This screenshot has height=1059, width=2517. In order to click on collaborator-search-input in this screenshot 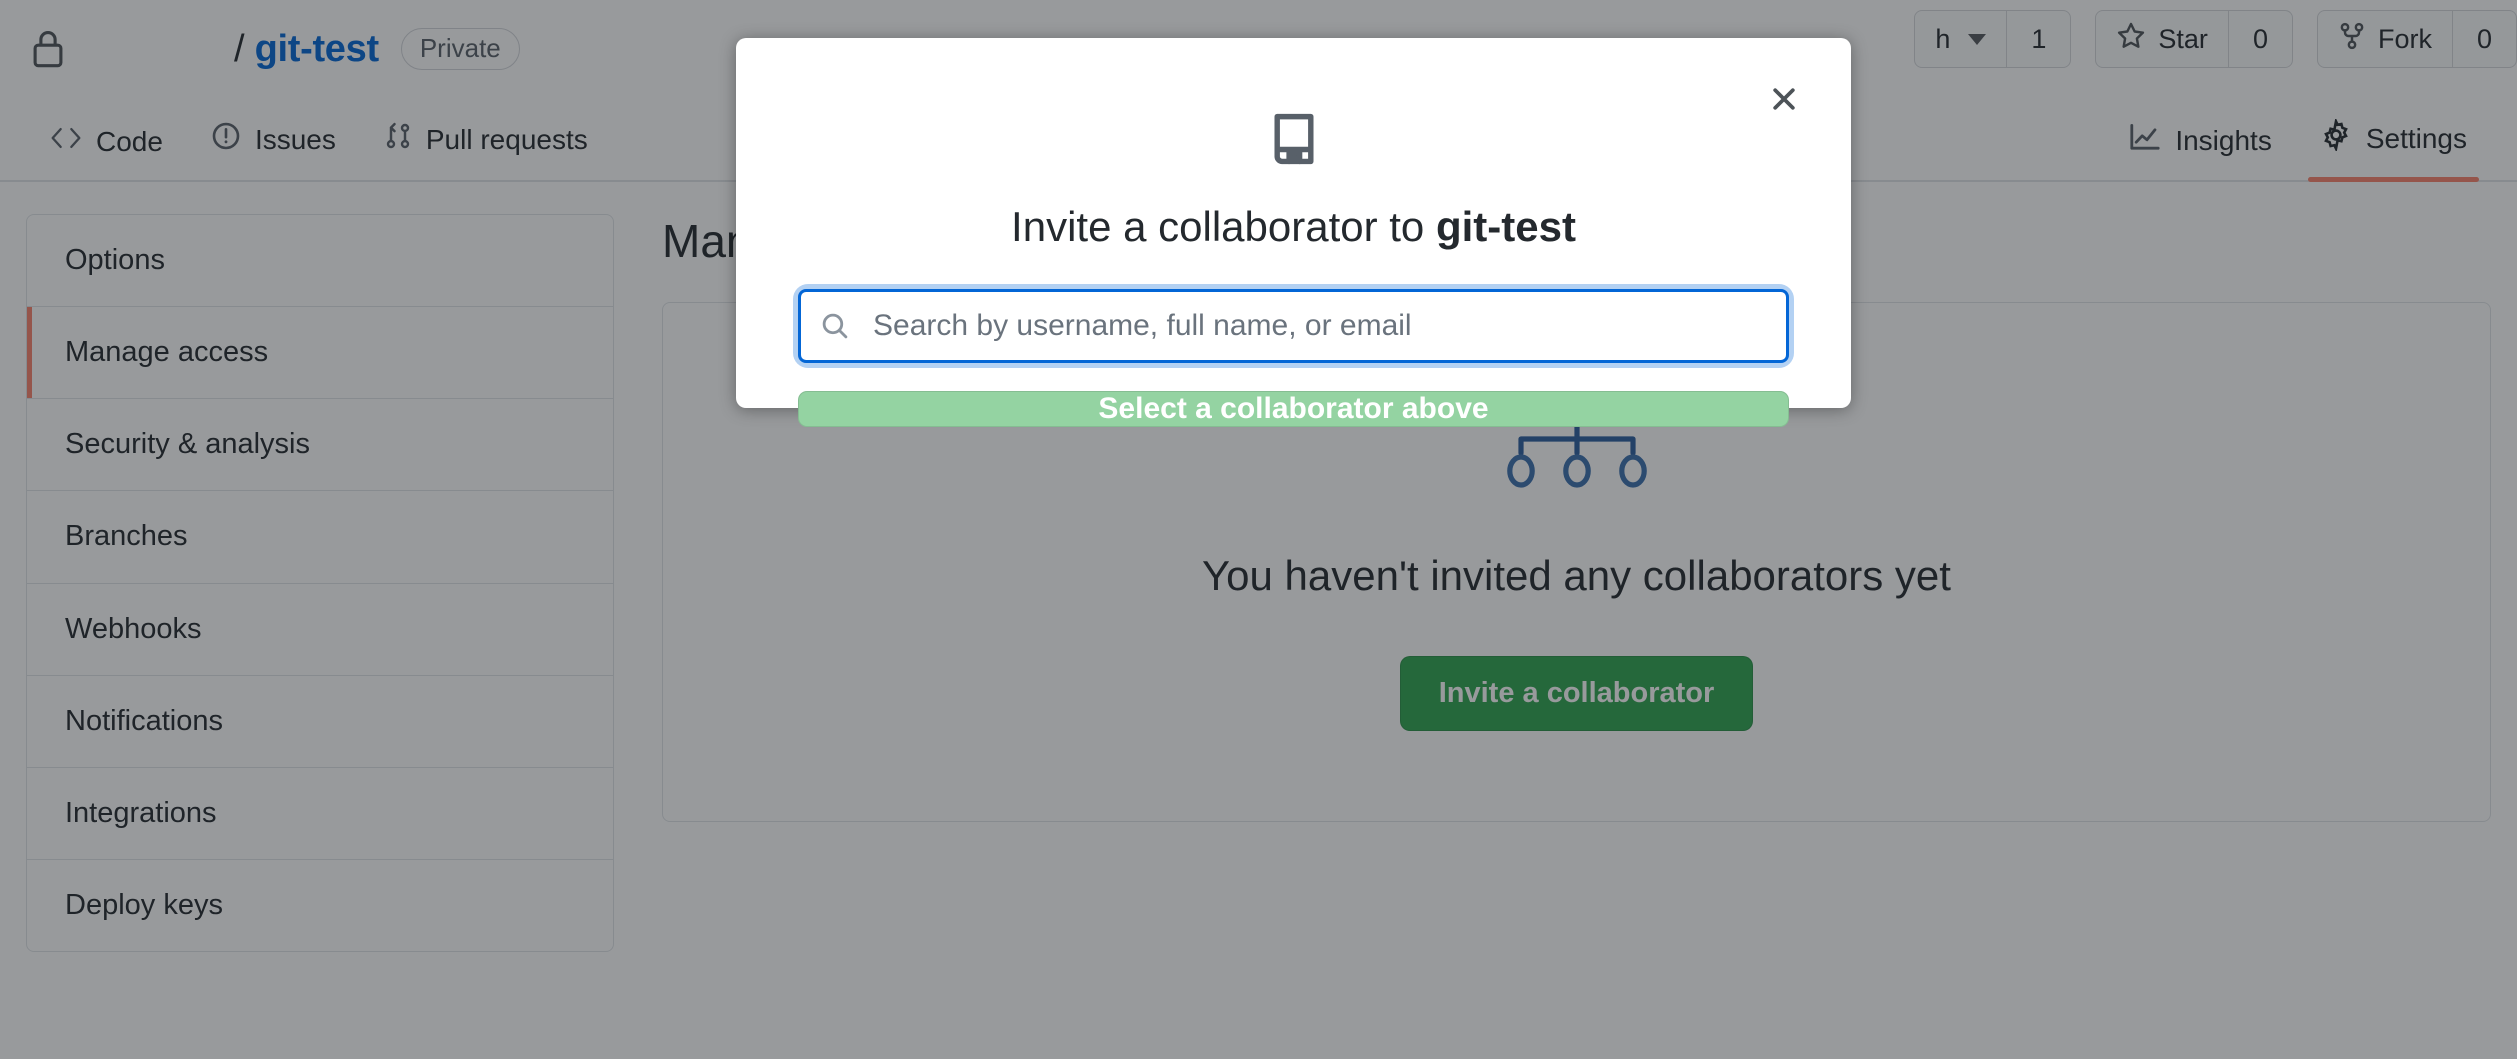, I will do `click(1293, 326)`.